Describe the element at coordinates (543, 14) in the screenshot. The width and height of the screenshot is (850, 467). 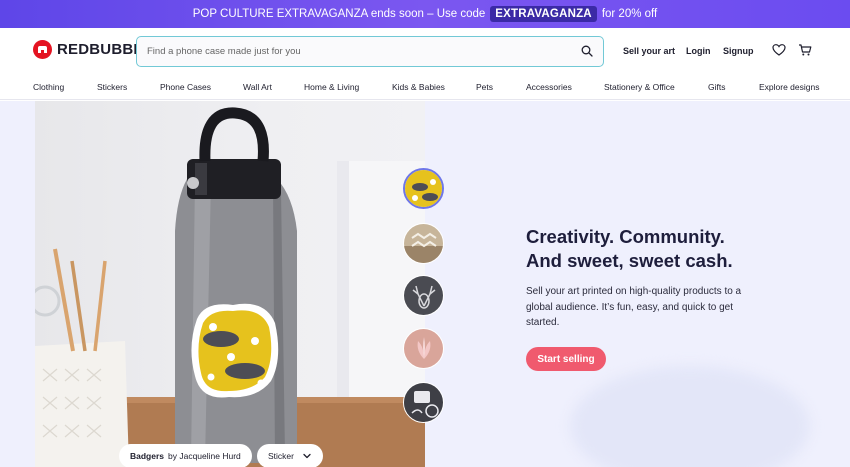
I see `promo-code: EXTRAVAGANZA` at that location.